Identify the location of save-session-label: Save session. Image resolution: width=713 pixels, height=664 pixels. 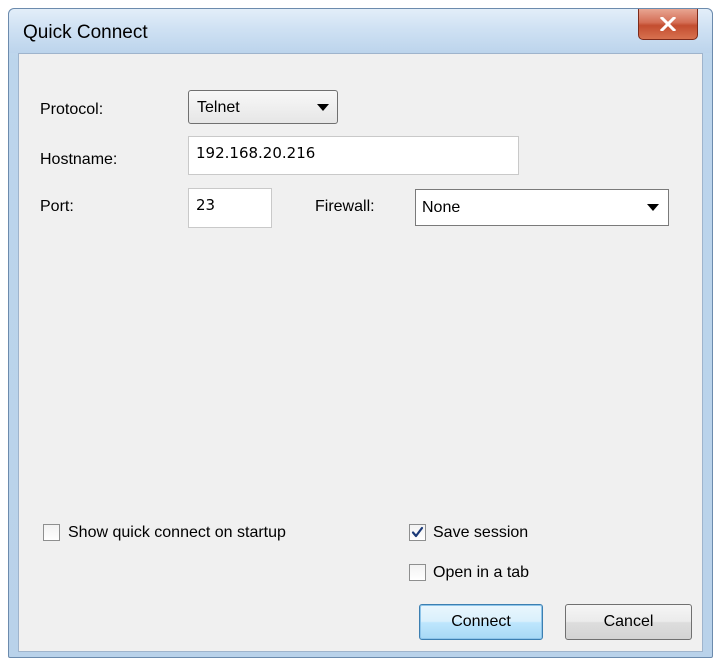
(481, 532).